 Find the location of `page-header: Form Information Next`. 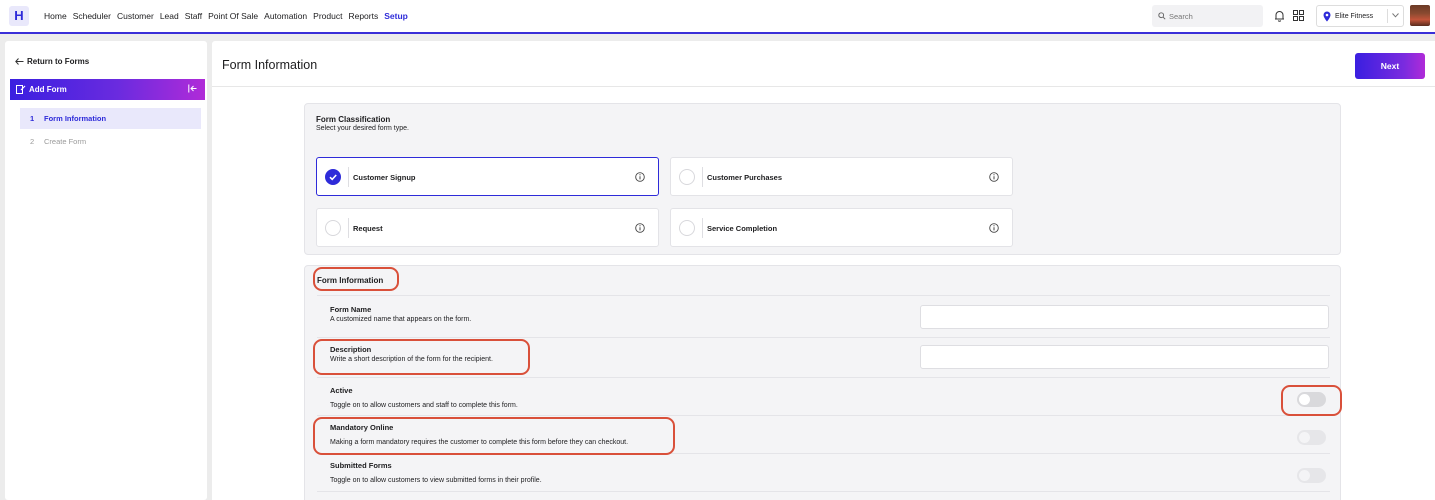

page-header: Form Information Next is located at coordinates (823, 64).